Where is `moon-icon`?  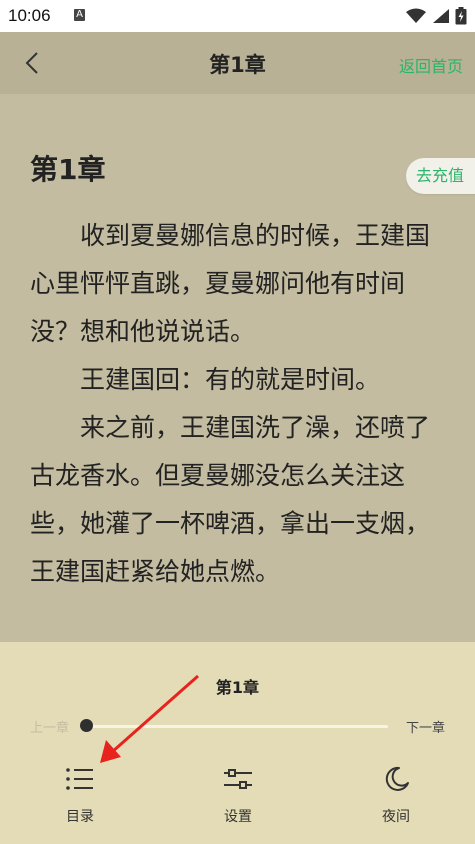
moon-icon is located at coordinates (397, 778).